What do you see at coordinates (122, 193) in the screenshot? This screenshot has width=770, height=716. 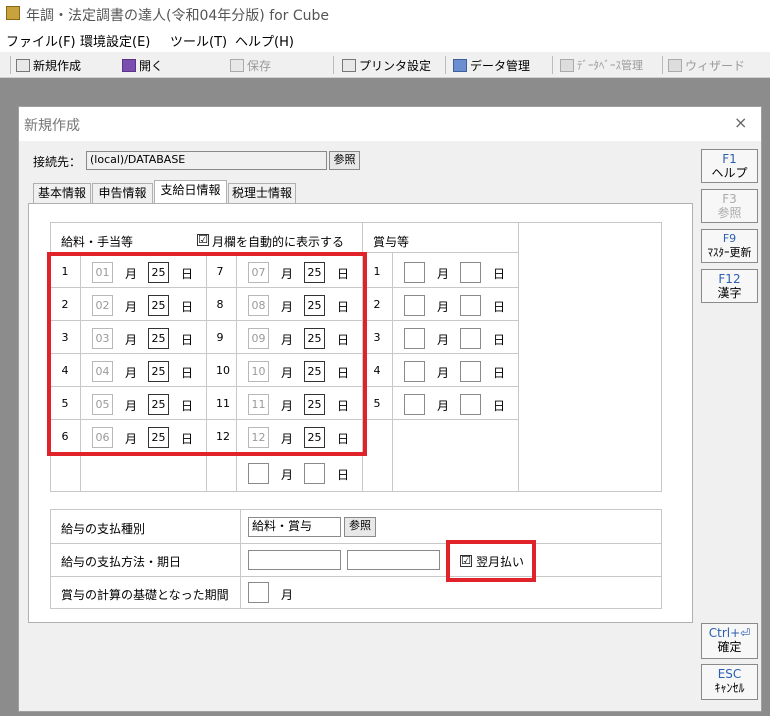 I see `tab-declaration: 申告情報` at bounding box center [122, 193].